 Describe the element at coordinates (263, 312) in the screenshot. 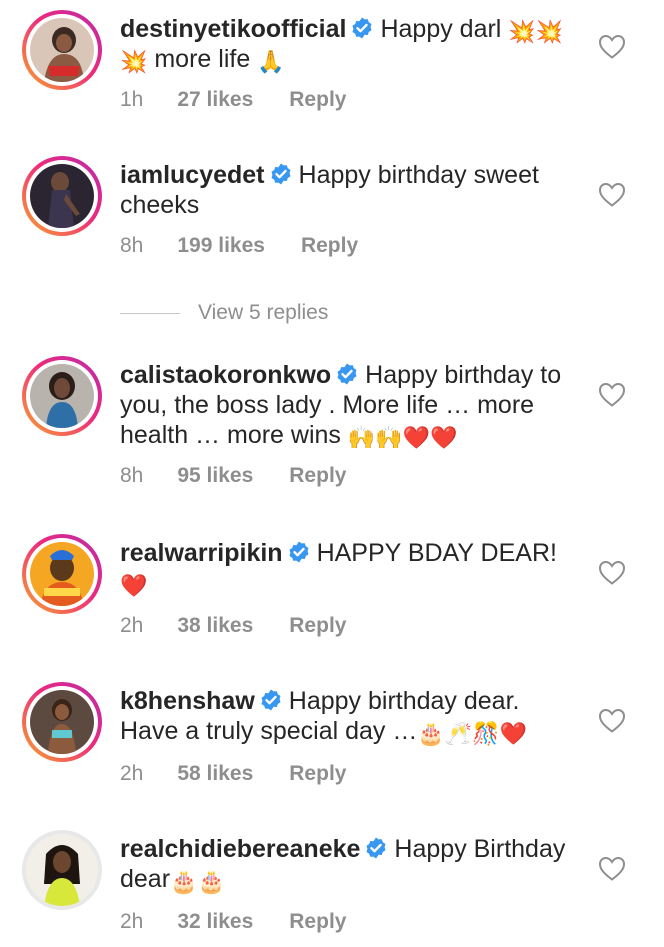

I see `view-replies-label: View 5 replies` at that location.